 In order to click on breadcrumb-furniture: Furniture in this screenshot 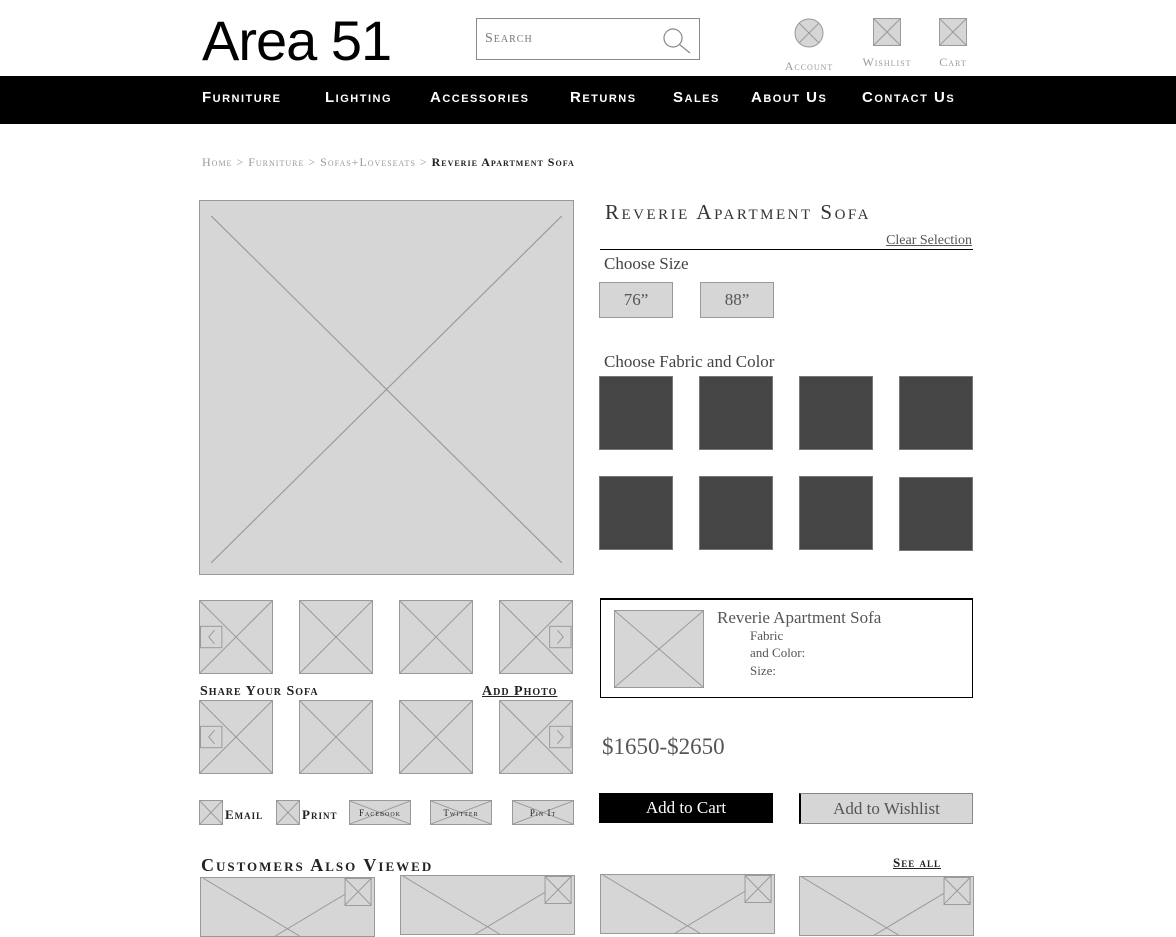, I will do `click(276, 162)`.